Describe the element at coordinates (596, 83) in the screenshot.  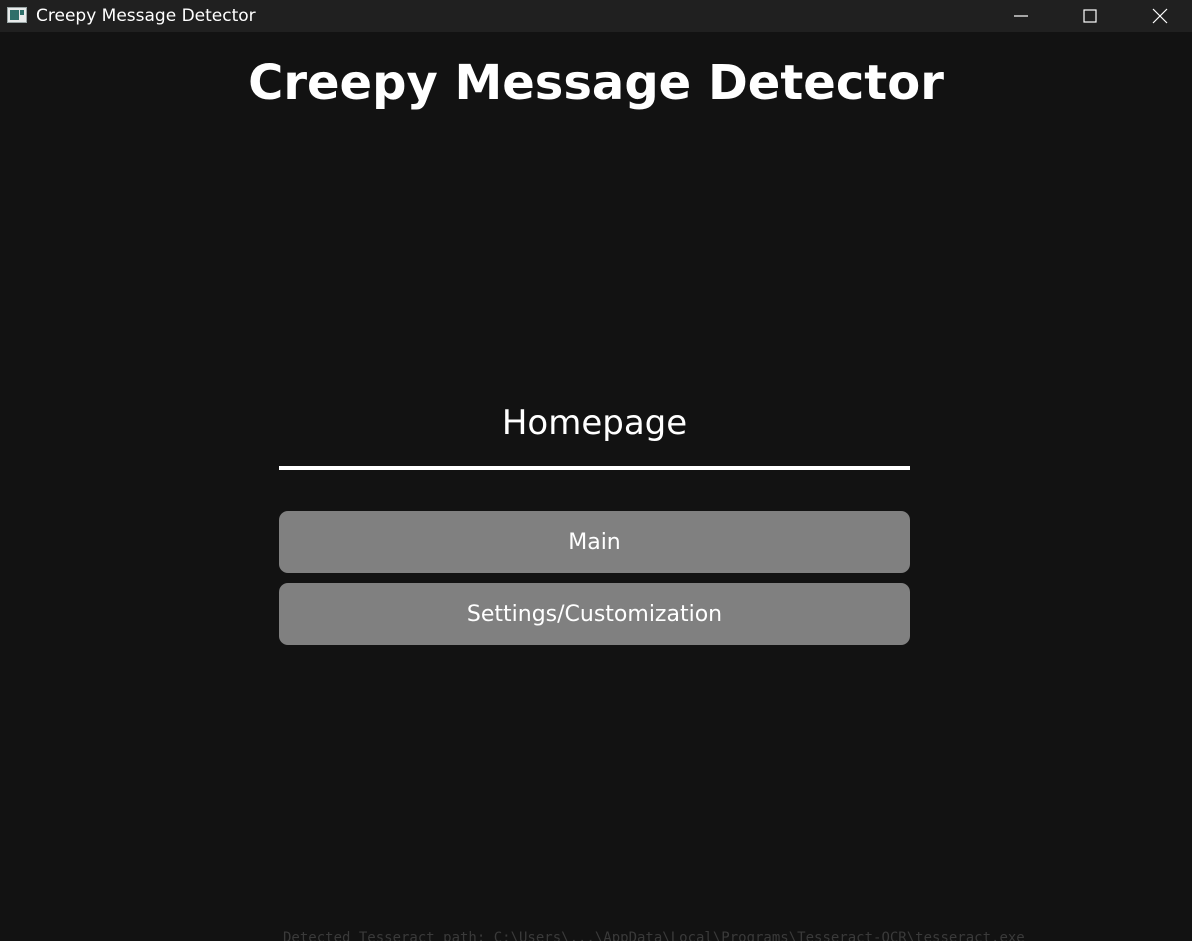
I see `page-title: Creepy Message Detector` at that location.